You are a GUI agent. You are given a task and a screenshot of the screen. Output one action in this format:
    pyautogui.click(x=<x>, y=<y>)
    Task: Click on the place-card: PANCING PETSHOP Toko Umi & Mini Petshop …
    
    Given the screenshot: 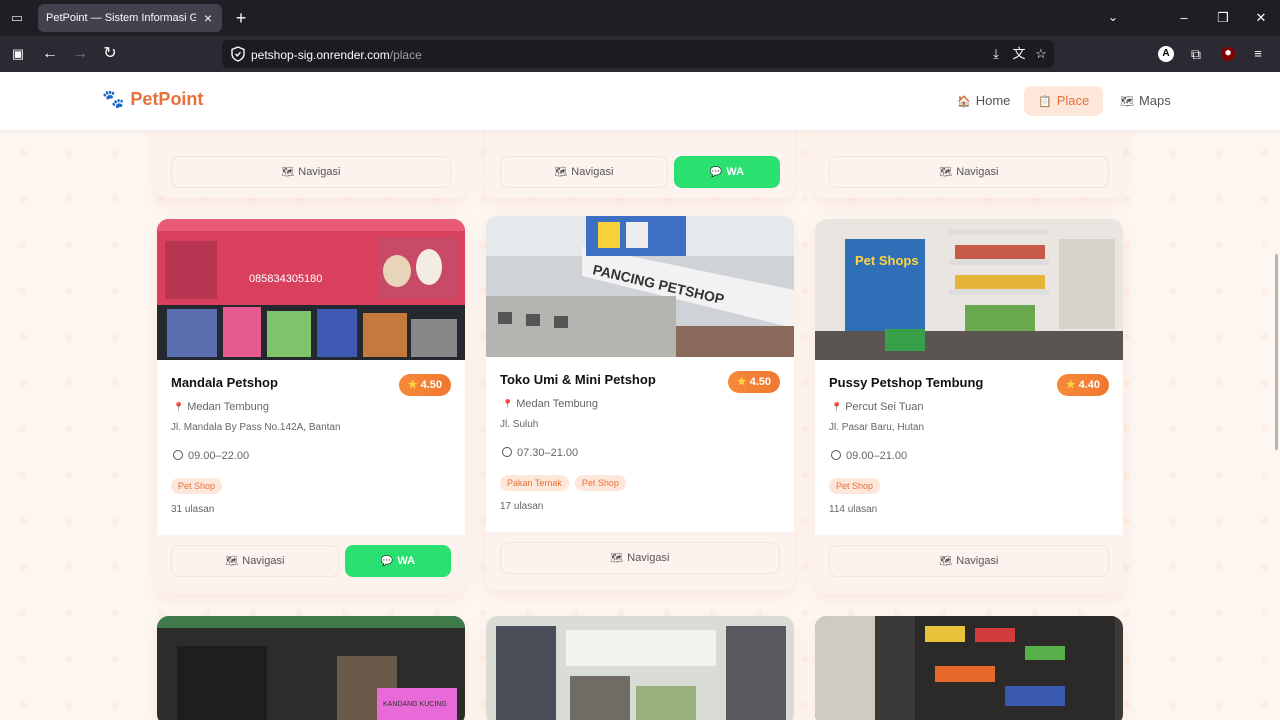 What is the action you would take?
    pyautogui.click(x=640, y=403)
    